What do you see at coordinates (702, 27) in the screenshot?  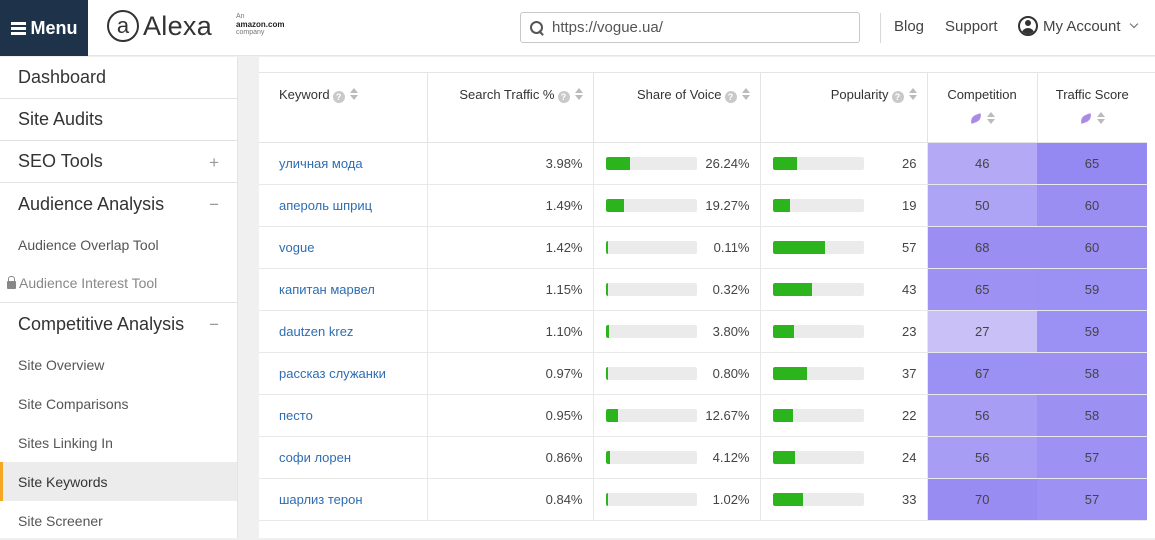 I see `search-input` at bounding box center [702, 27].